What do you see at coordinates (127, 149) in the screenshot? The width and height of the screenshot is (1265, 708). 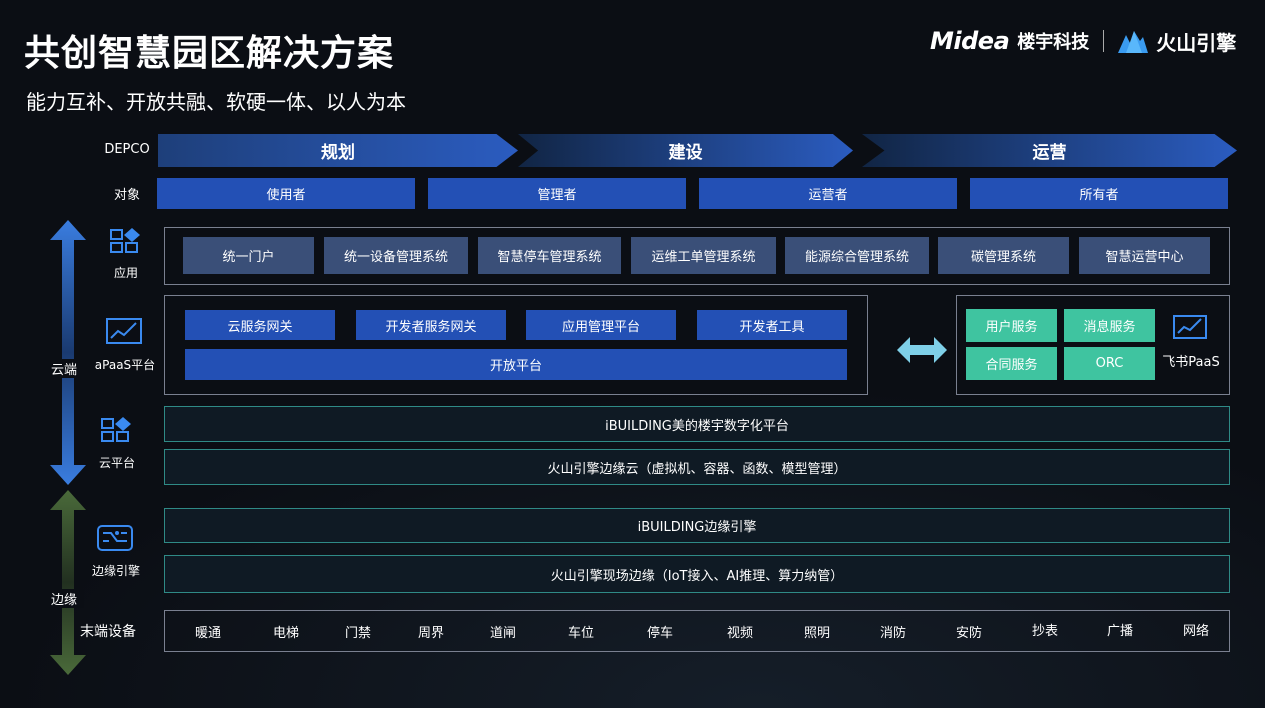 I see `row-label-depco: DEPCO` at bounding box center [127, 149].